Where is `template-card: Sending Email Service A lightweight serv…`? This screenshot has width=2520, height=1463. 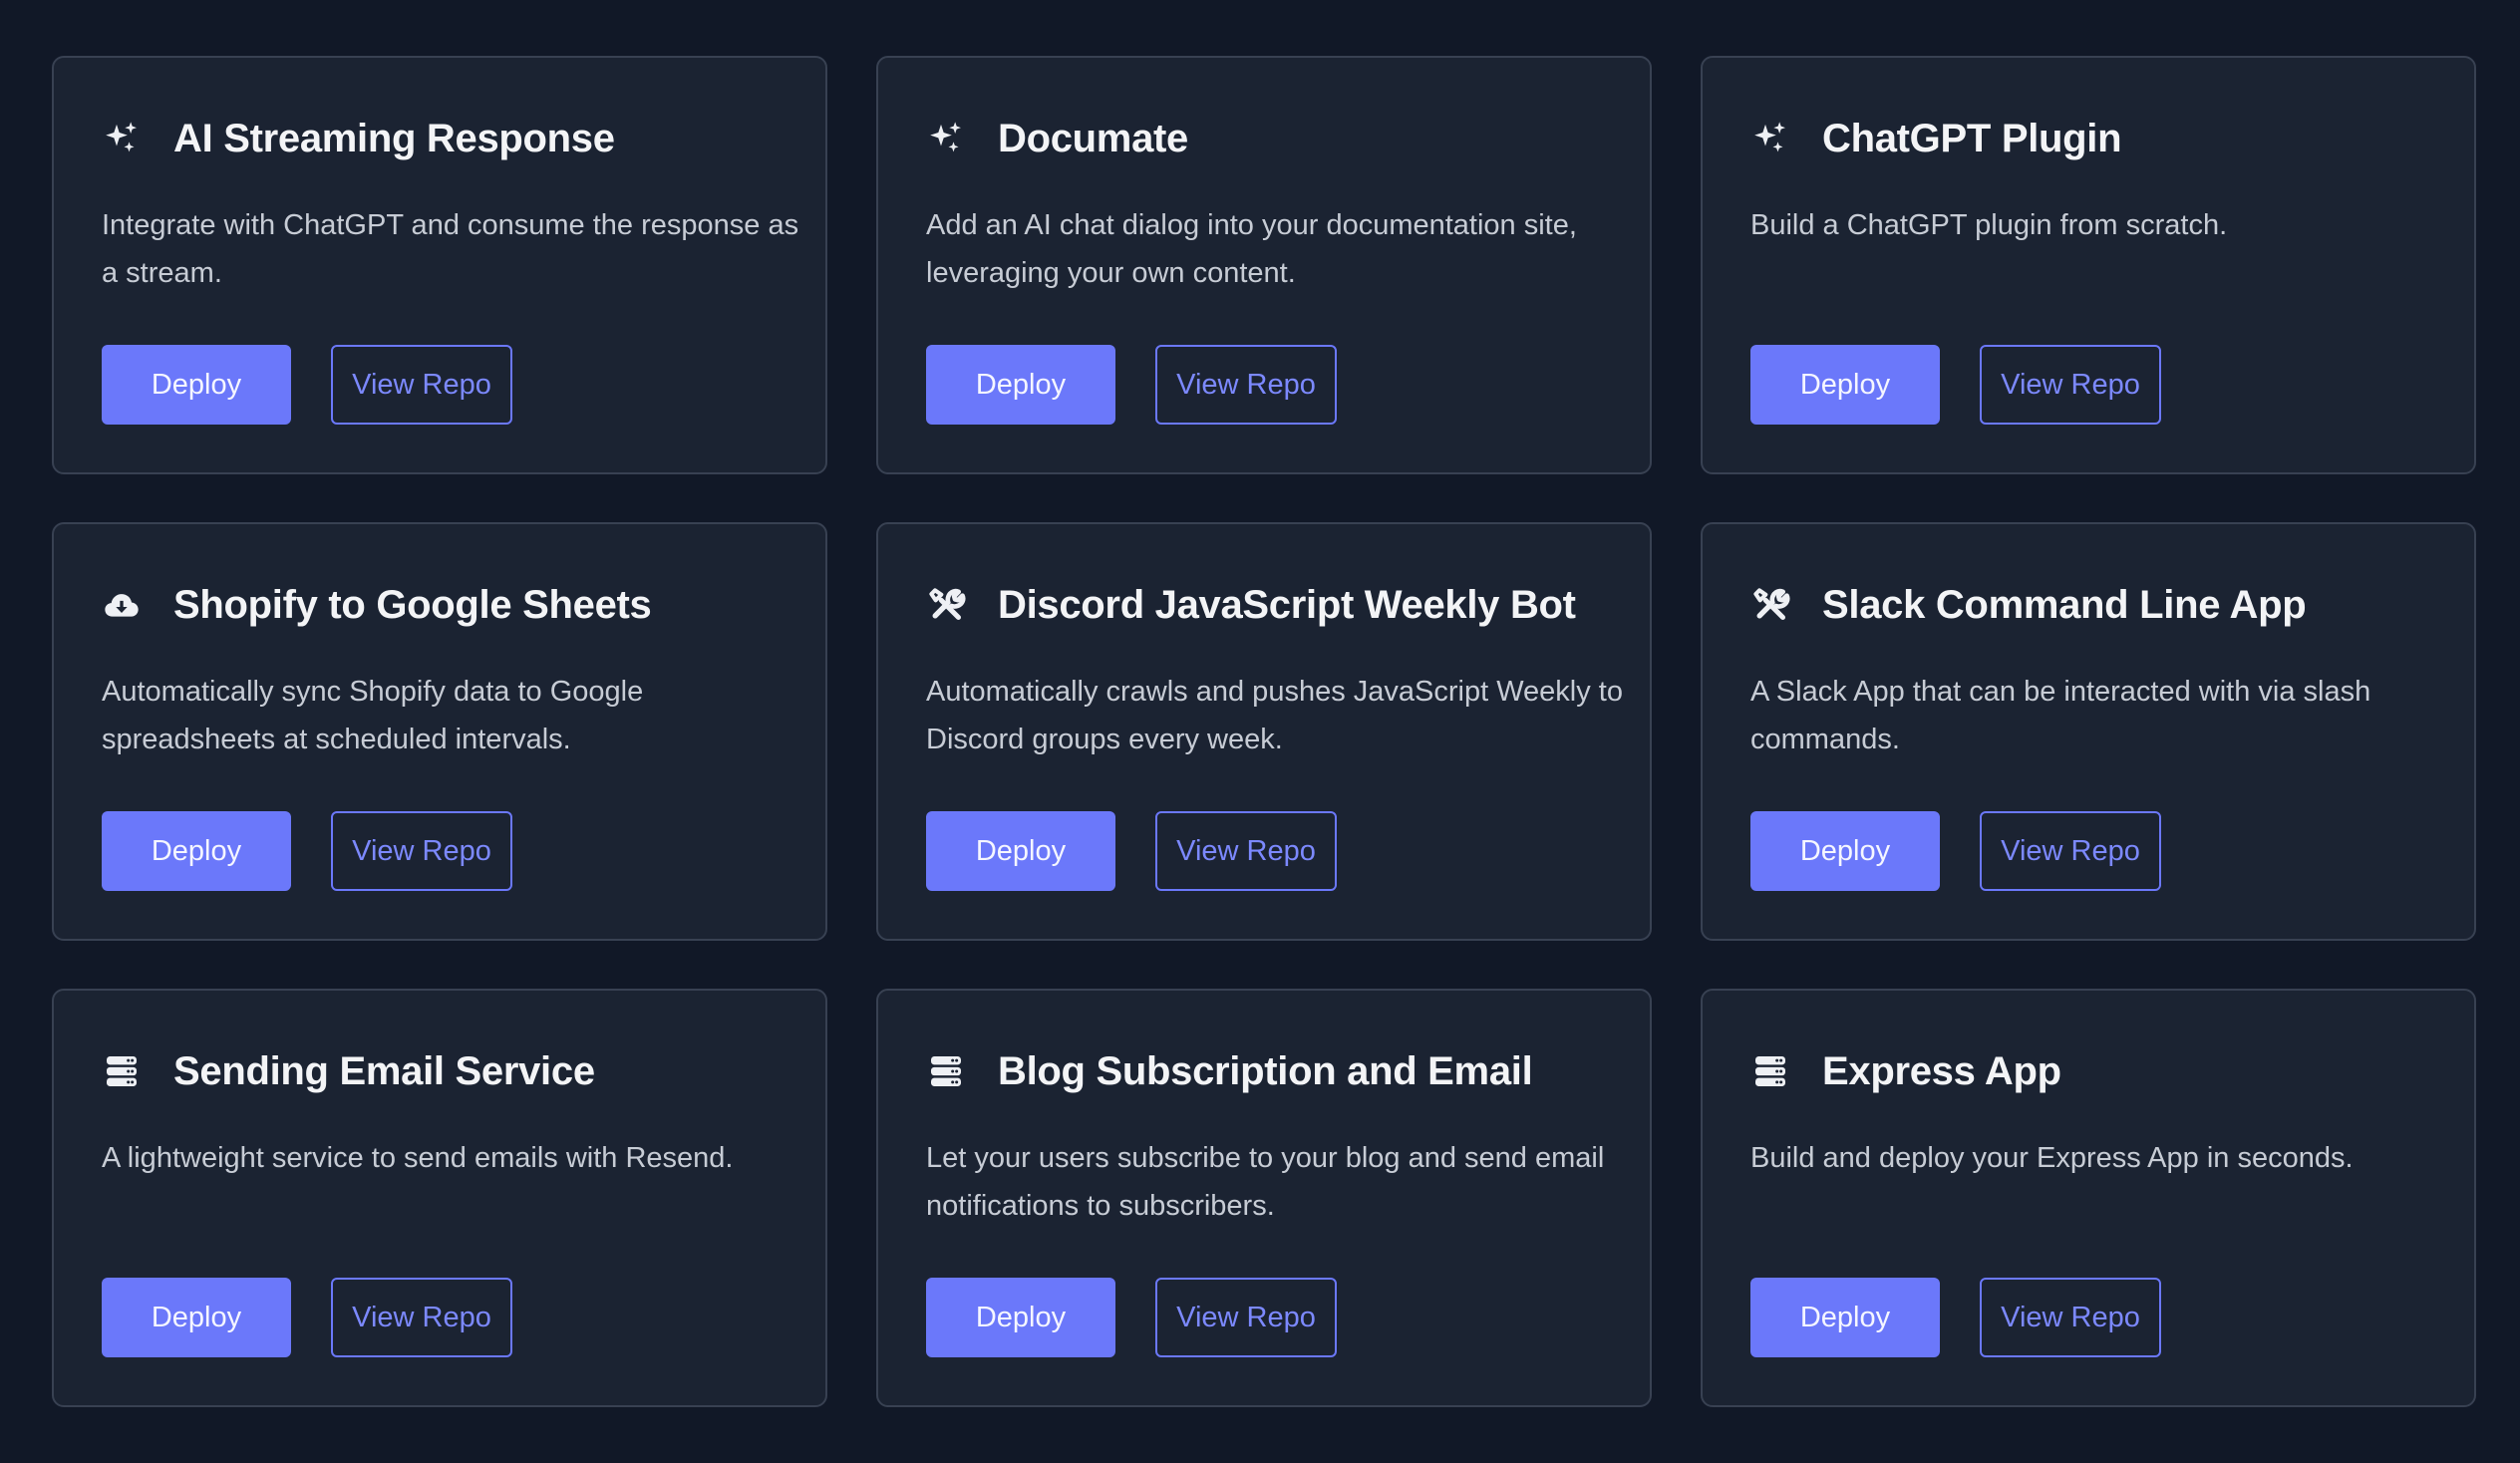 template-card: Sending Email Service A lightweight serv… is located at coordinates (439, 1198).